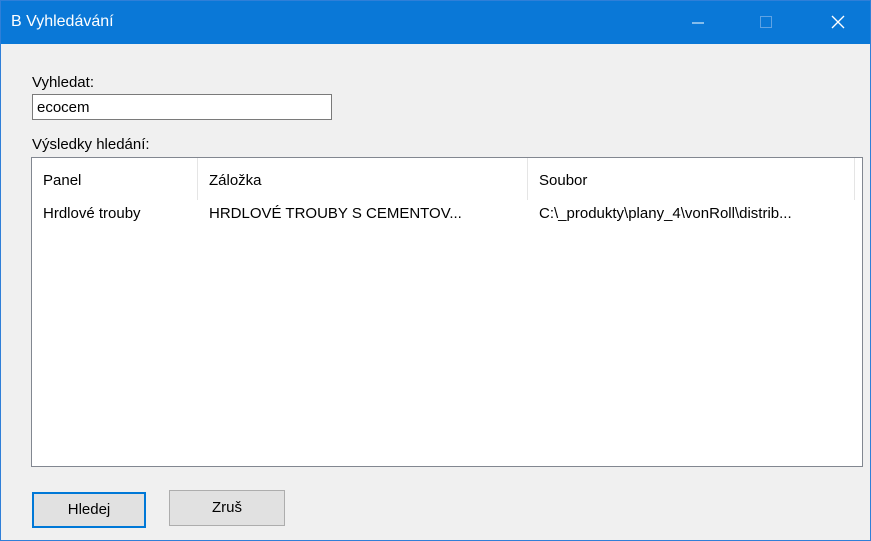 This screenshot has height=541, width=871. I want to click on maximize-button, so click(766, 22).